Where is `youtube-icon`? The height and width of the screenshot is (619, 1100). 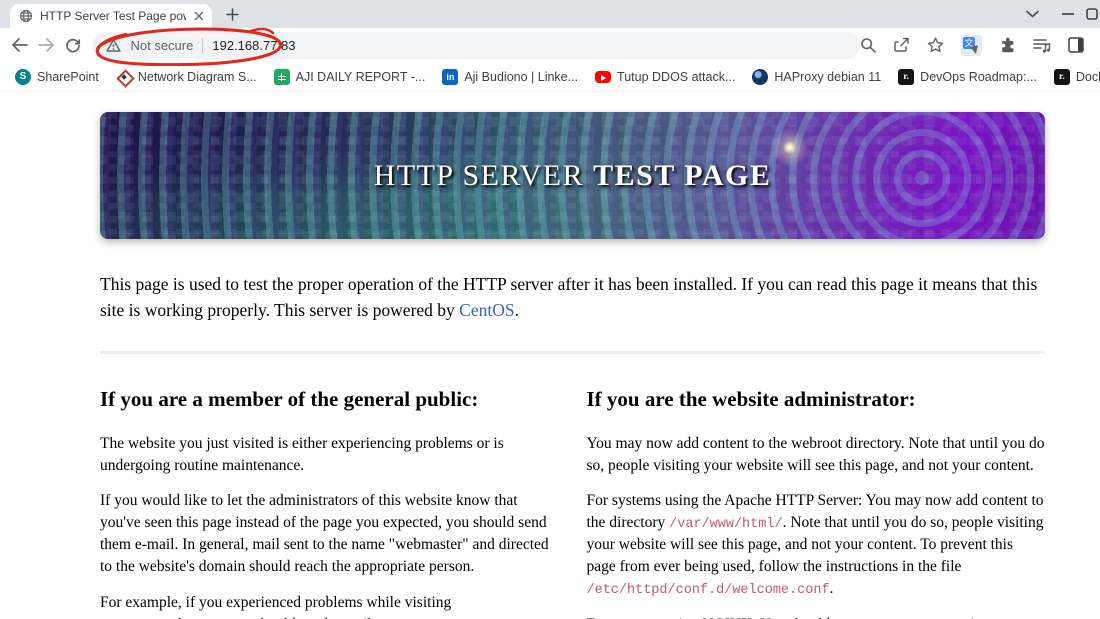 youtube-icon is located at coordinates (603, 76).